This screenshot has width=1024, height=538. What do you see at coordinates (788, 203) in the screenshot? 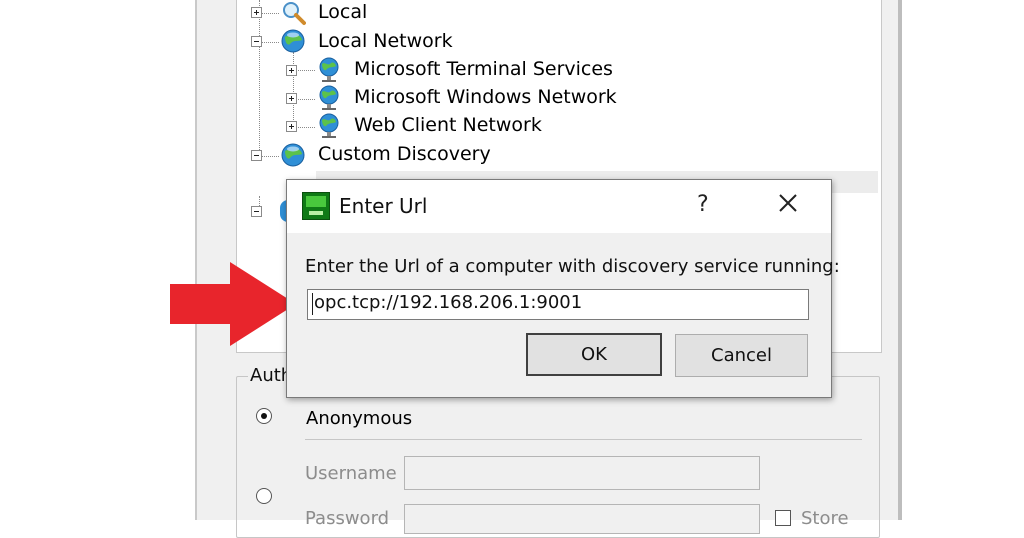
I see `close-icon` at bounding box center [788, 203].